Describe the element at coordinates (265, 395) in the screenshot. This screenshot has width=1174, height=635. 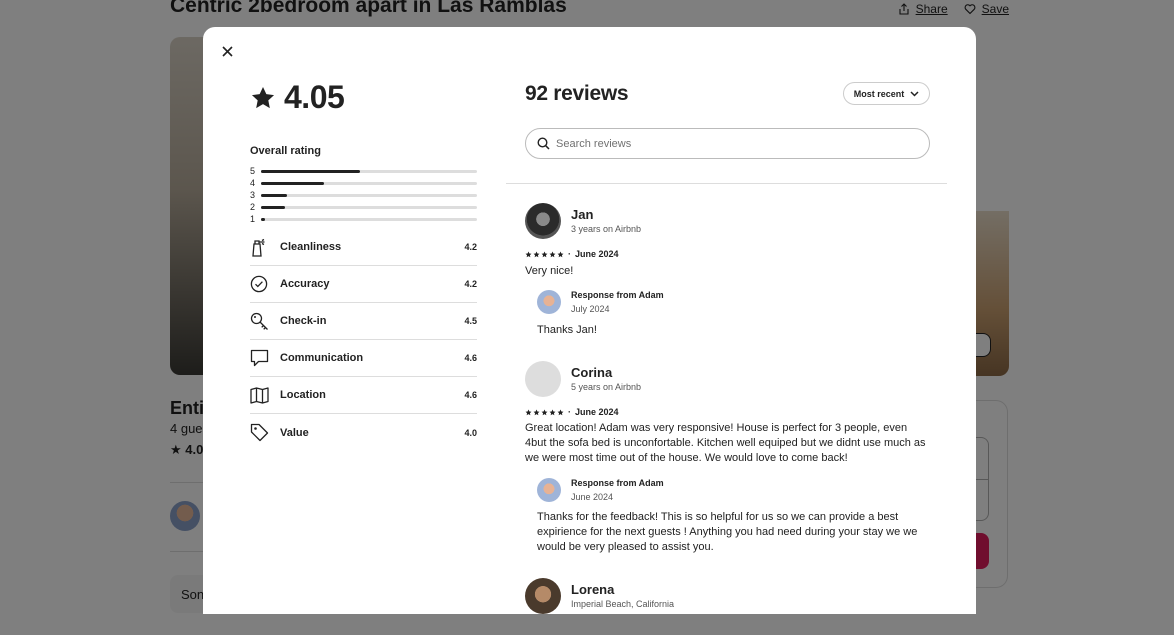
I see `map-icon` at that location.